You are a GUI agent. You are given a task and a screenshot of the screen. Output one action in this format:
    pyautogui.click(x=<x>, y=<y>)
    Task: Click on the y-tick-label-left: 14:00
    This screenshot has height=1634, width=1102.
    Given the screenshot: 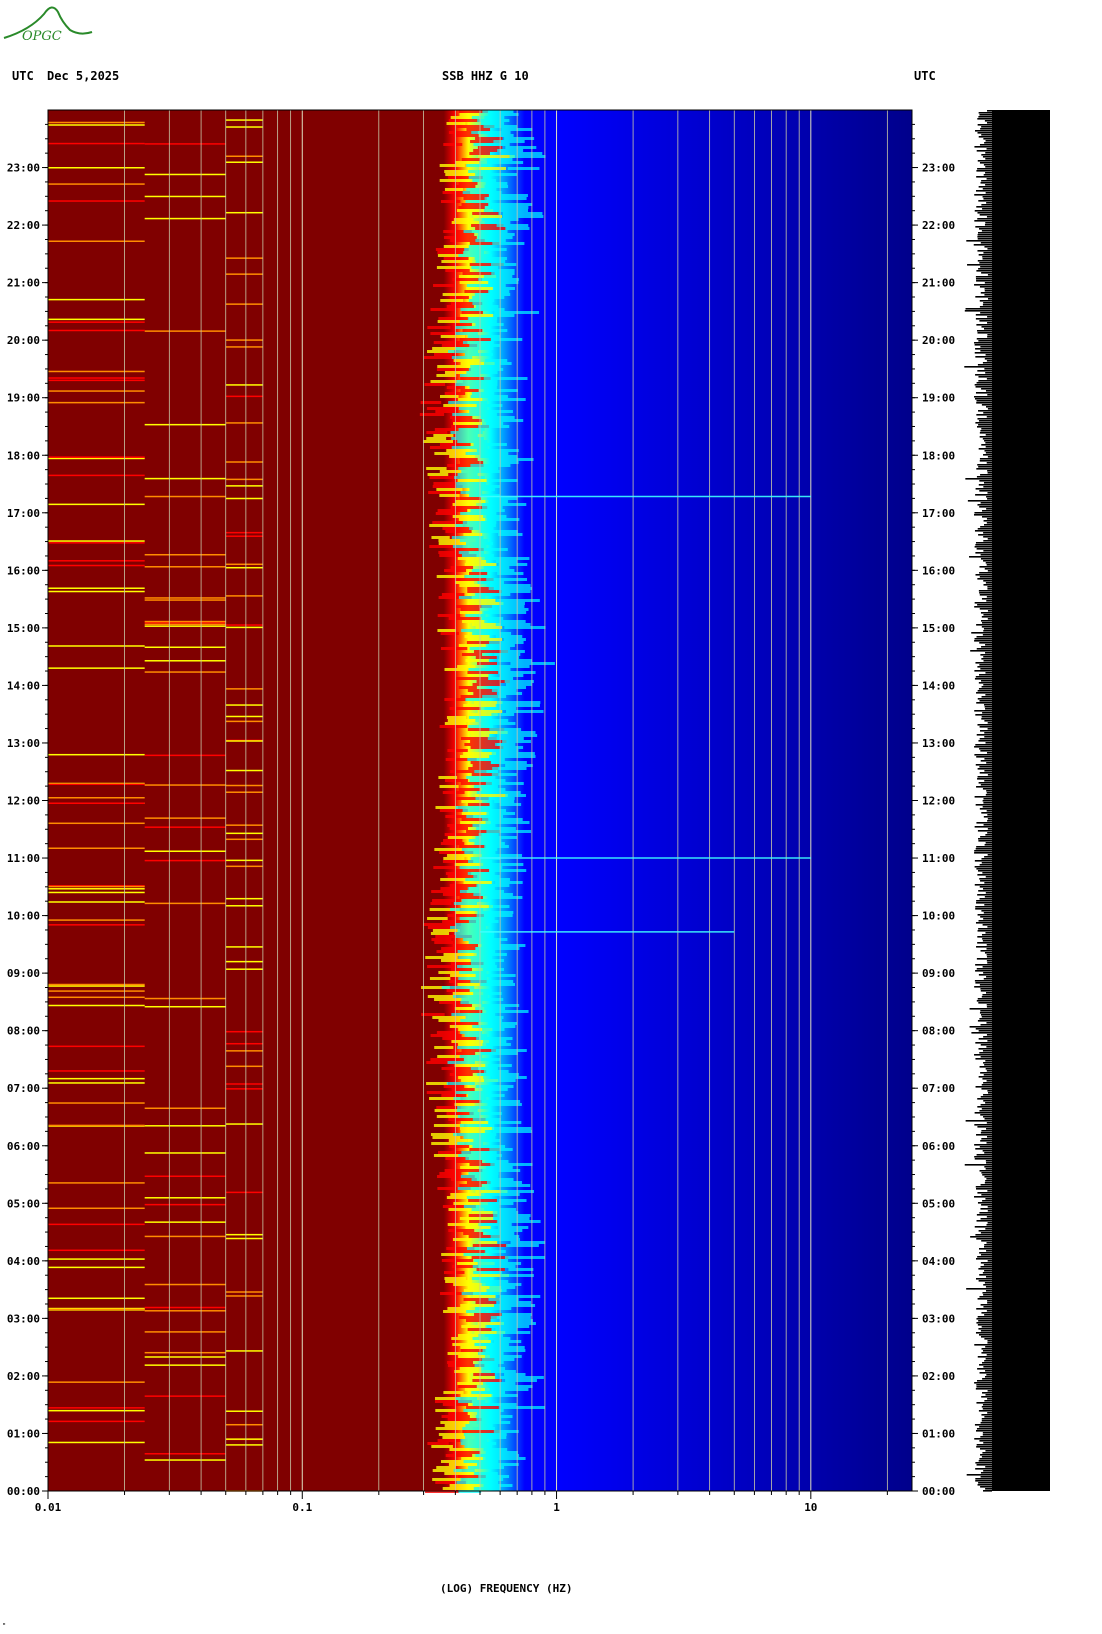 What is the action you would take?
    pyautogui.click(x=23, y=685)
    